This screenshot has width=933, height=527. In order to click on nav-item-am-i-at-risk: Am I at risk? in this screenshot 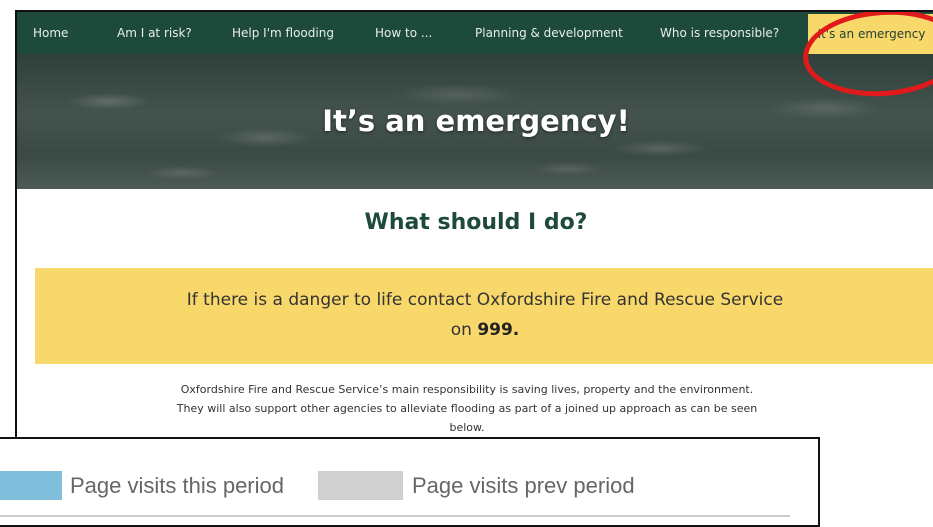, I will do `click(154, 33)`.